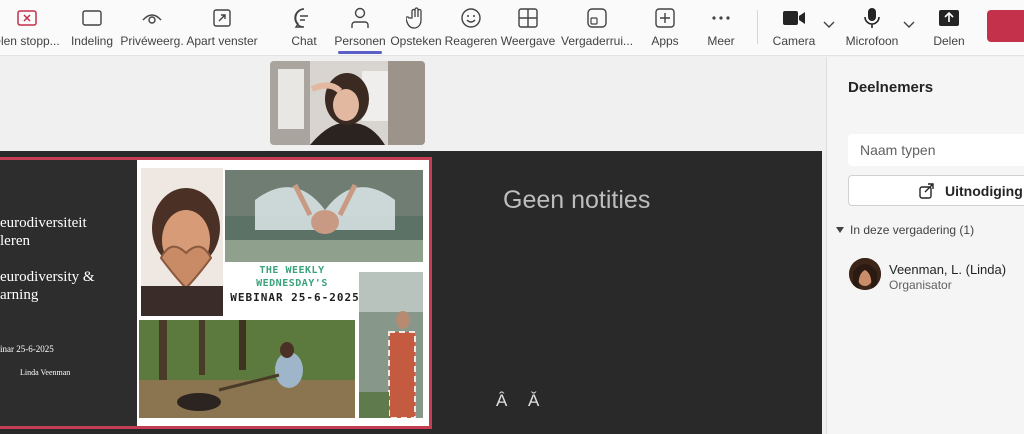 The height and width of the screenshot is (434, 1024). I want to click on section-label: In deze vergadering (1), so click(912, 230).